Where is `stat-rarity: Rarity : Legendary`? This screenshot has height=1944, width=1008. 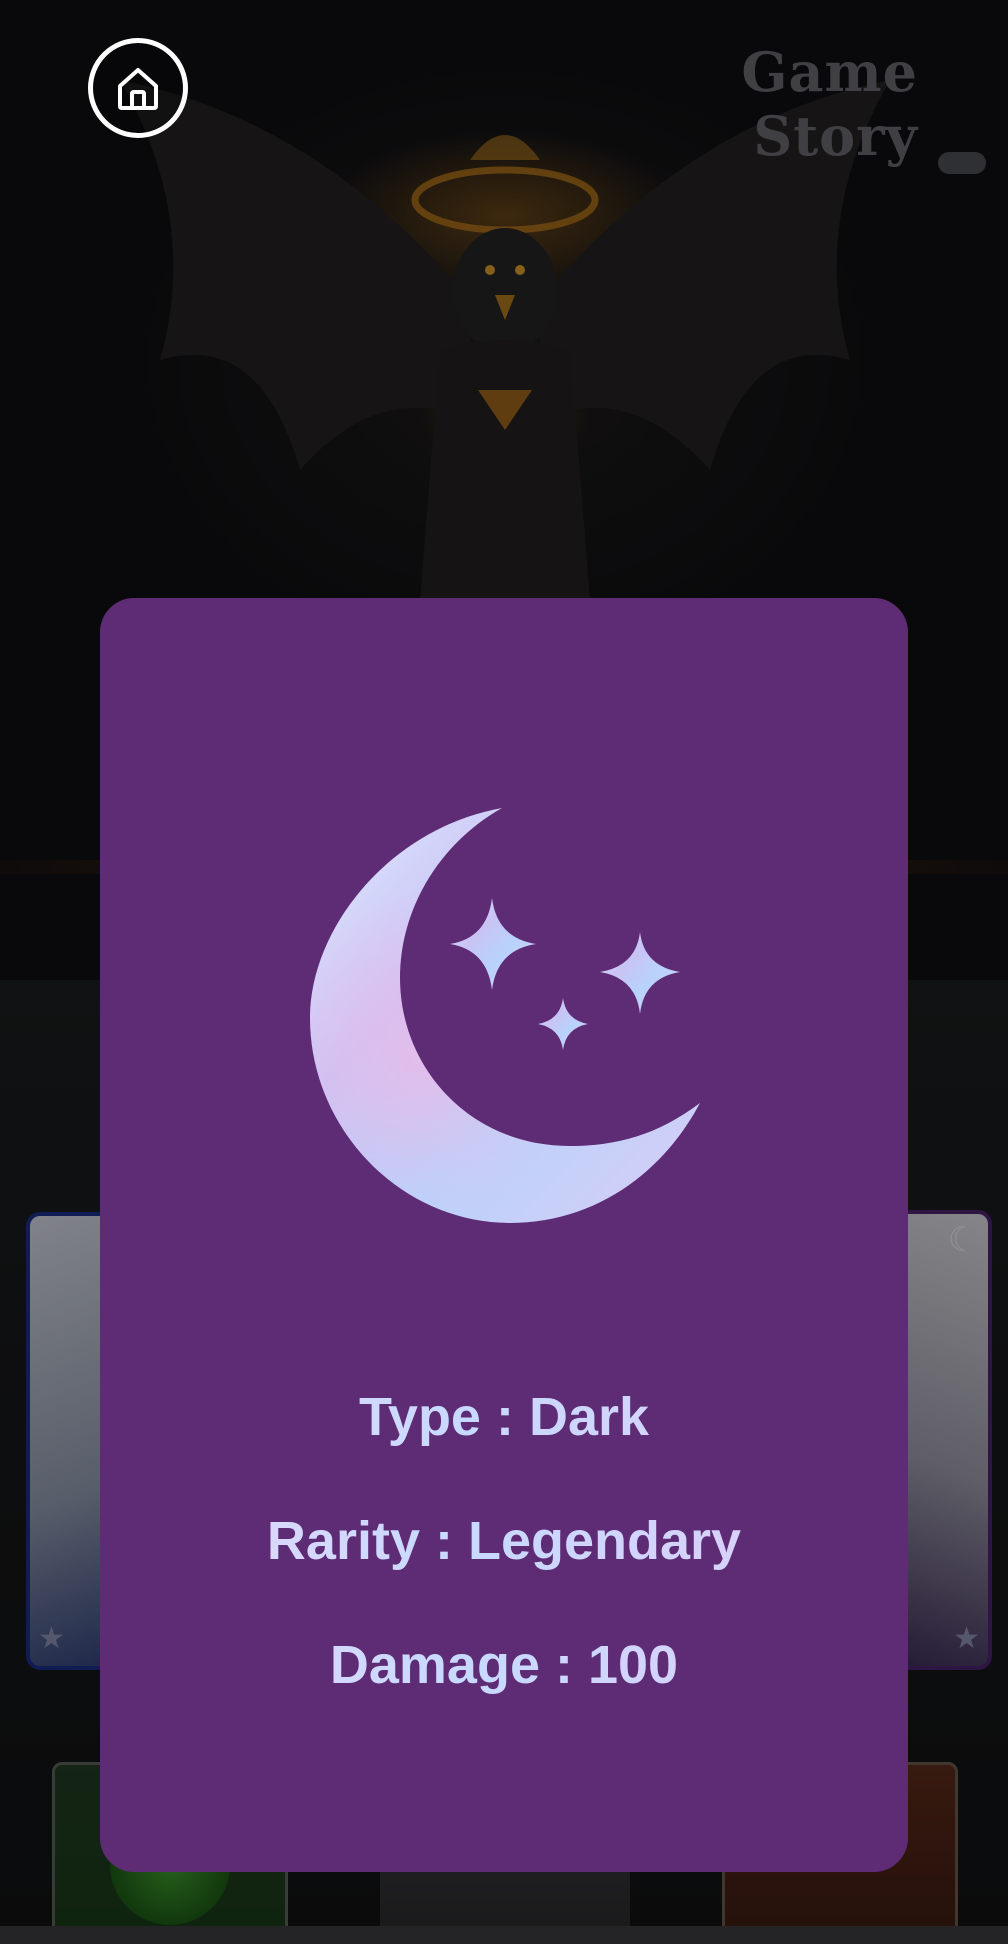
stat-rarity: Rarity : Legendary is located at coordinates (504, 1541).